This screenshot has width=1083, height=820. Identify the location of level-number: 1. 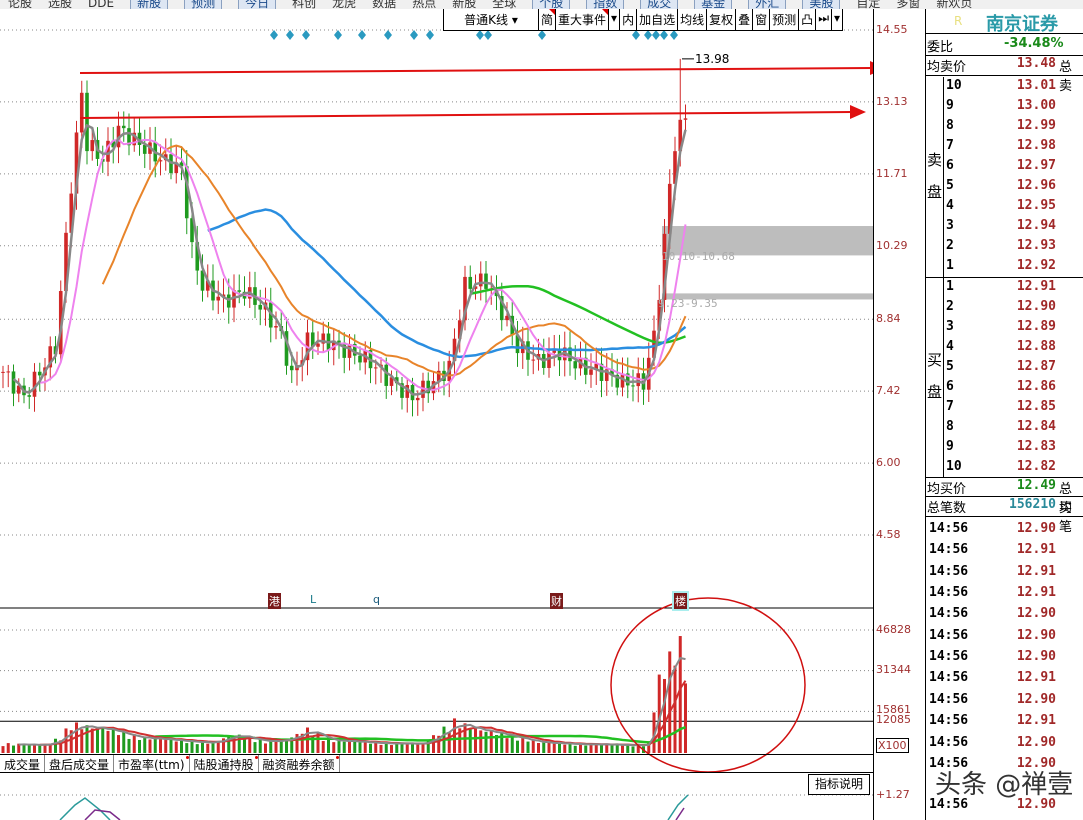
(950, 286).